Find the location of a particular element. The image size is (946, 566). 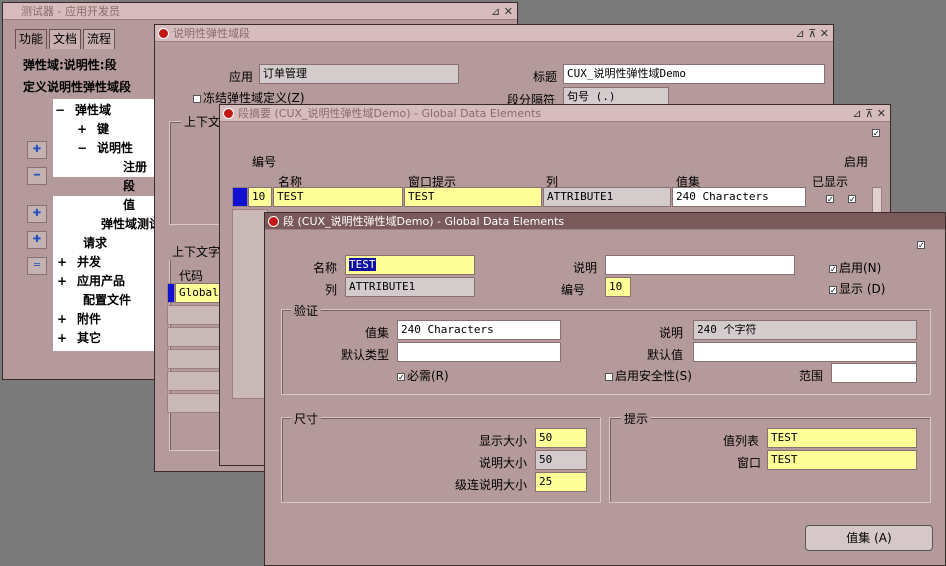

tree-item: + 其它 is located at coordinates (79, 337).